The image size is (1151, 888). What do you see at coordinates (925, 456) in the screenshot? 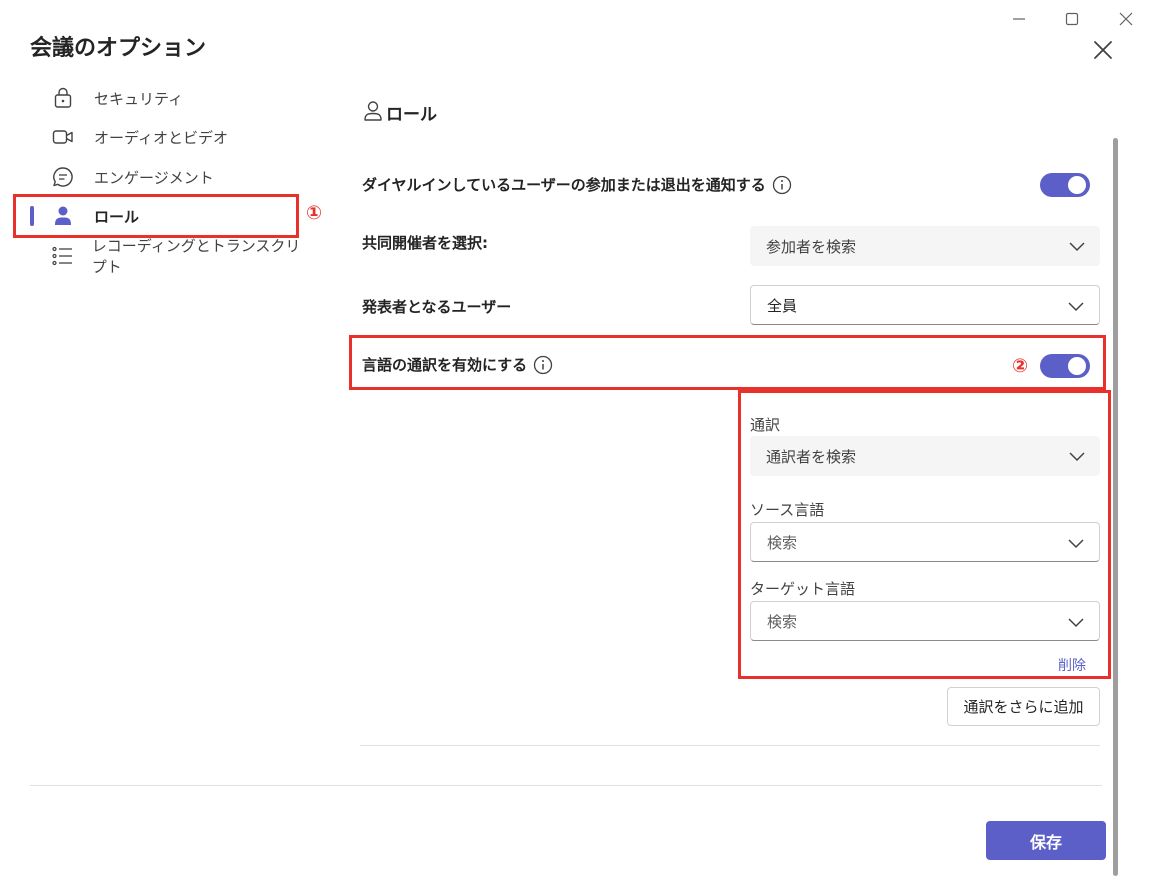
I see `interpreter-search: 通訳者を検索` at bounding box center [925, 456].